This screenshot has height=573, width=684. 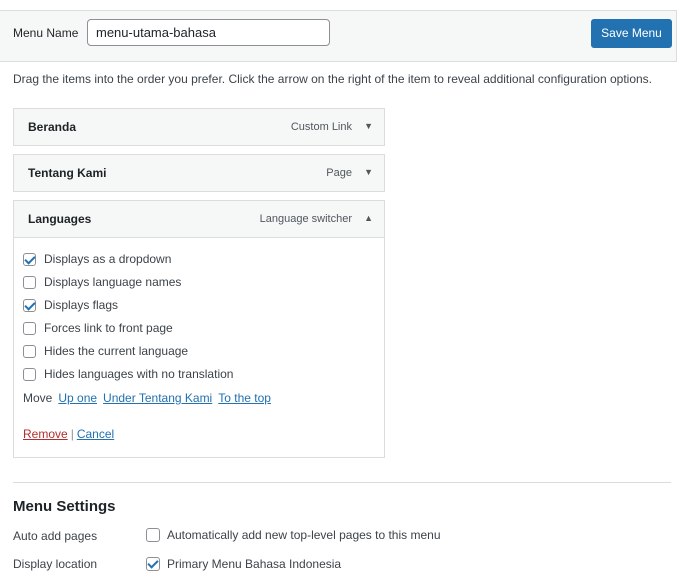 I want to click on move-up-one-link: Up one, so click(x=77, y=398).